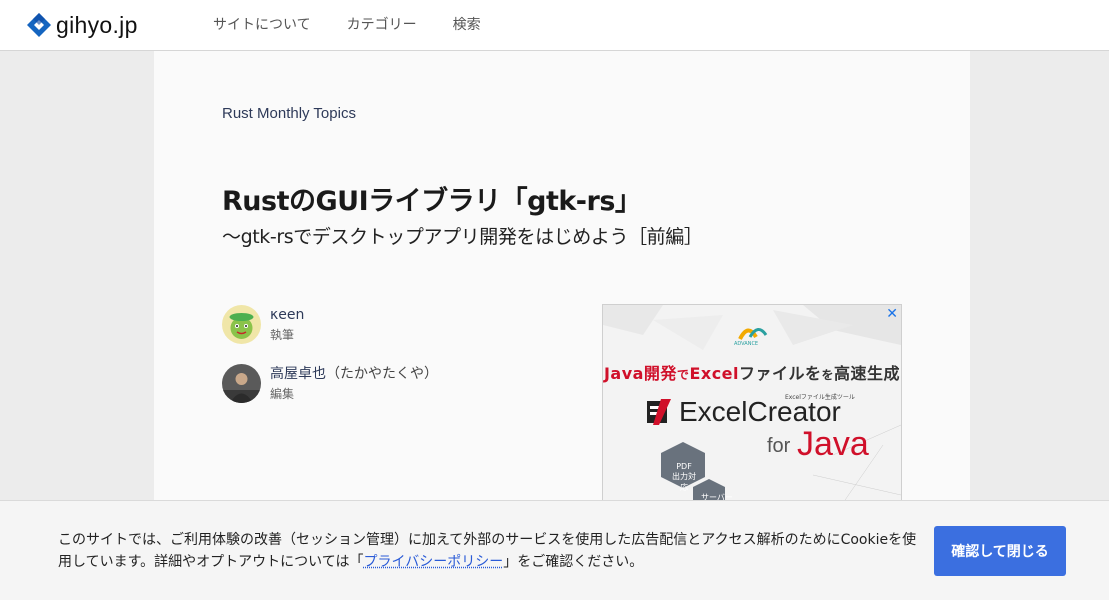  I want to click on editor-role: 編集, so click(282, 394).